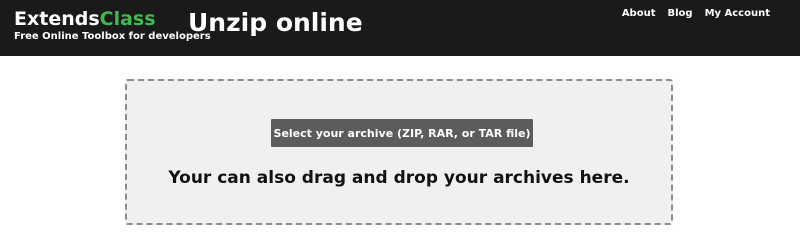 Image resolution: width=800 pixels, height=244 pixels. Describe the element at coordinates (737, 14) in the screenshot. I see `nav-link-my-account: My Account` at that location.